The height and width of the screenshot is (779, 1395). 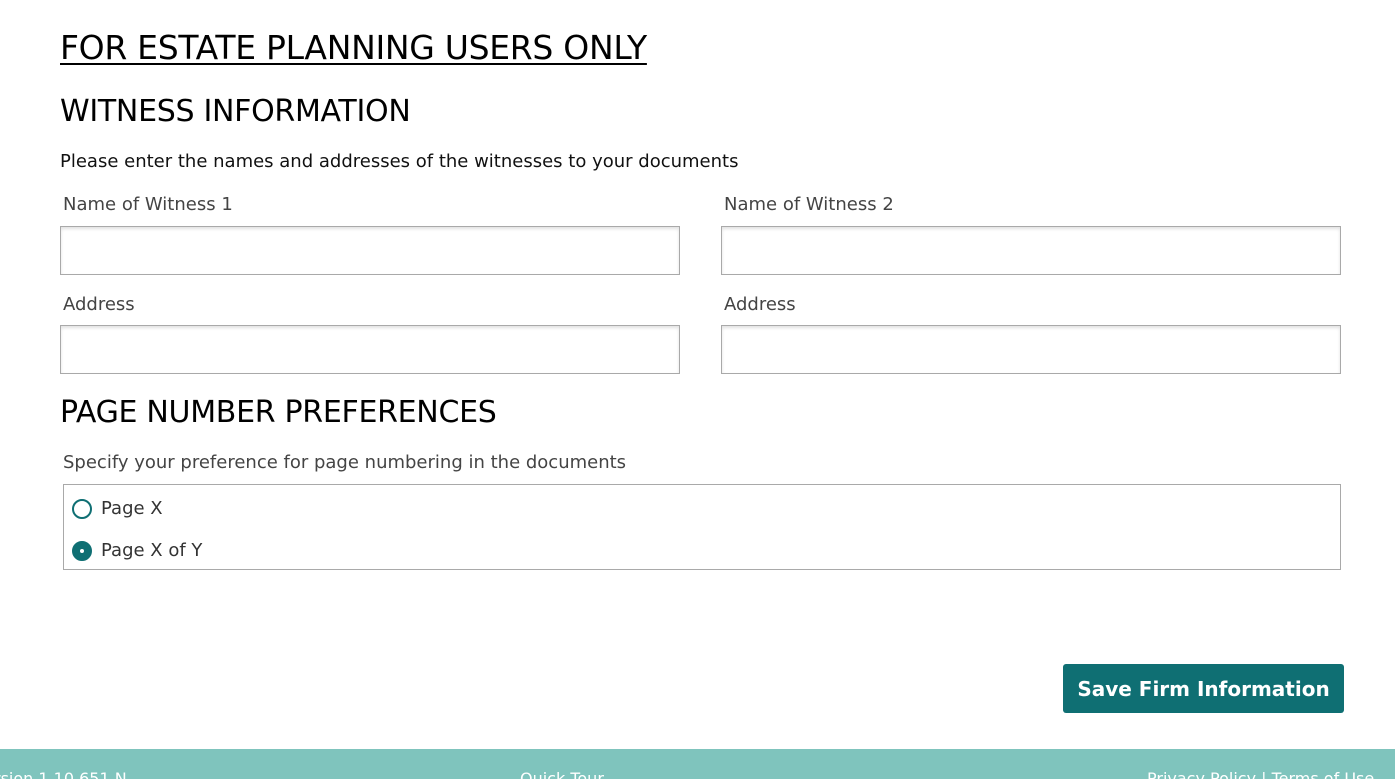 What do you see at coordinates (132, 508) in the screenshot?
I see `radio-label: Page X` at bounding box center [132, 508].